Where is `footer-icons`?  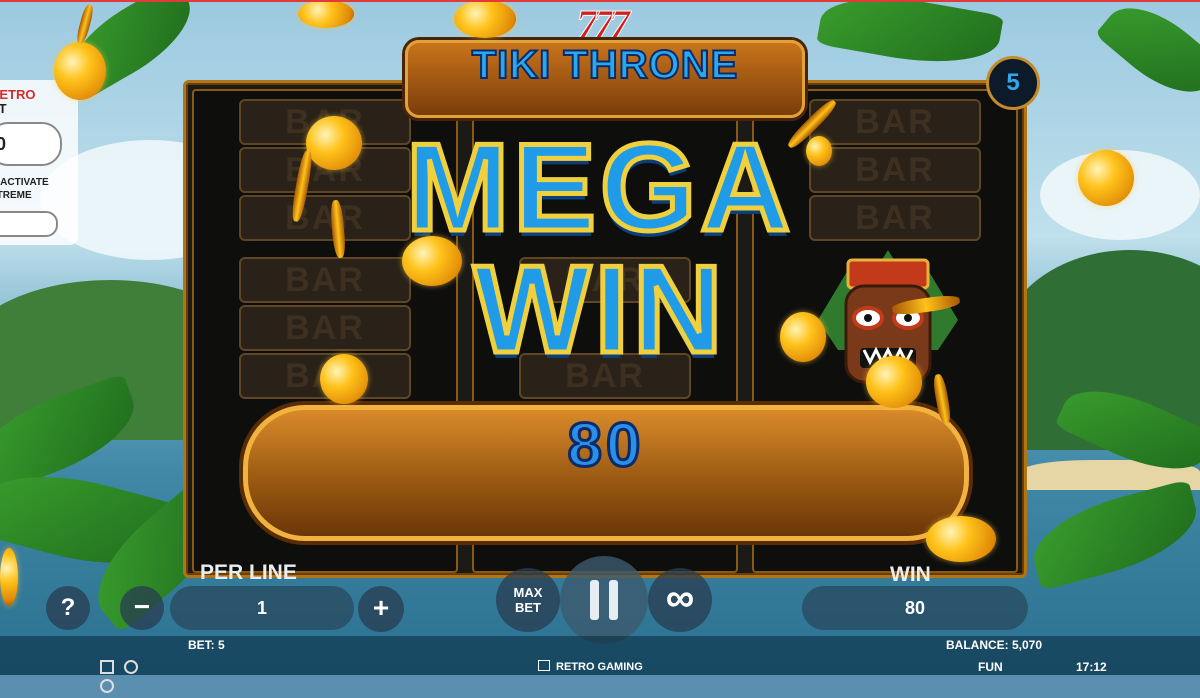 footer-icons is located at coordinates (130, 676).